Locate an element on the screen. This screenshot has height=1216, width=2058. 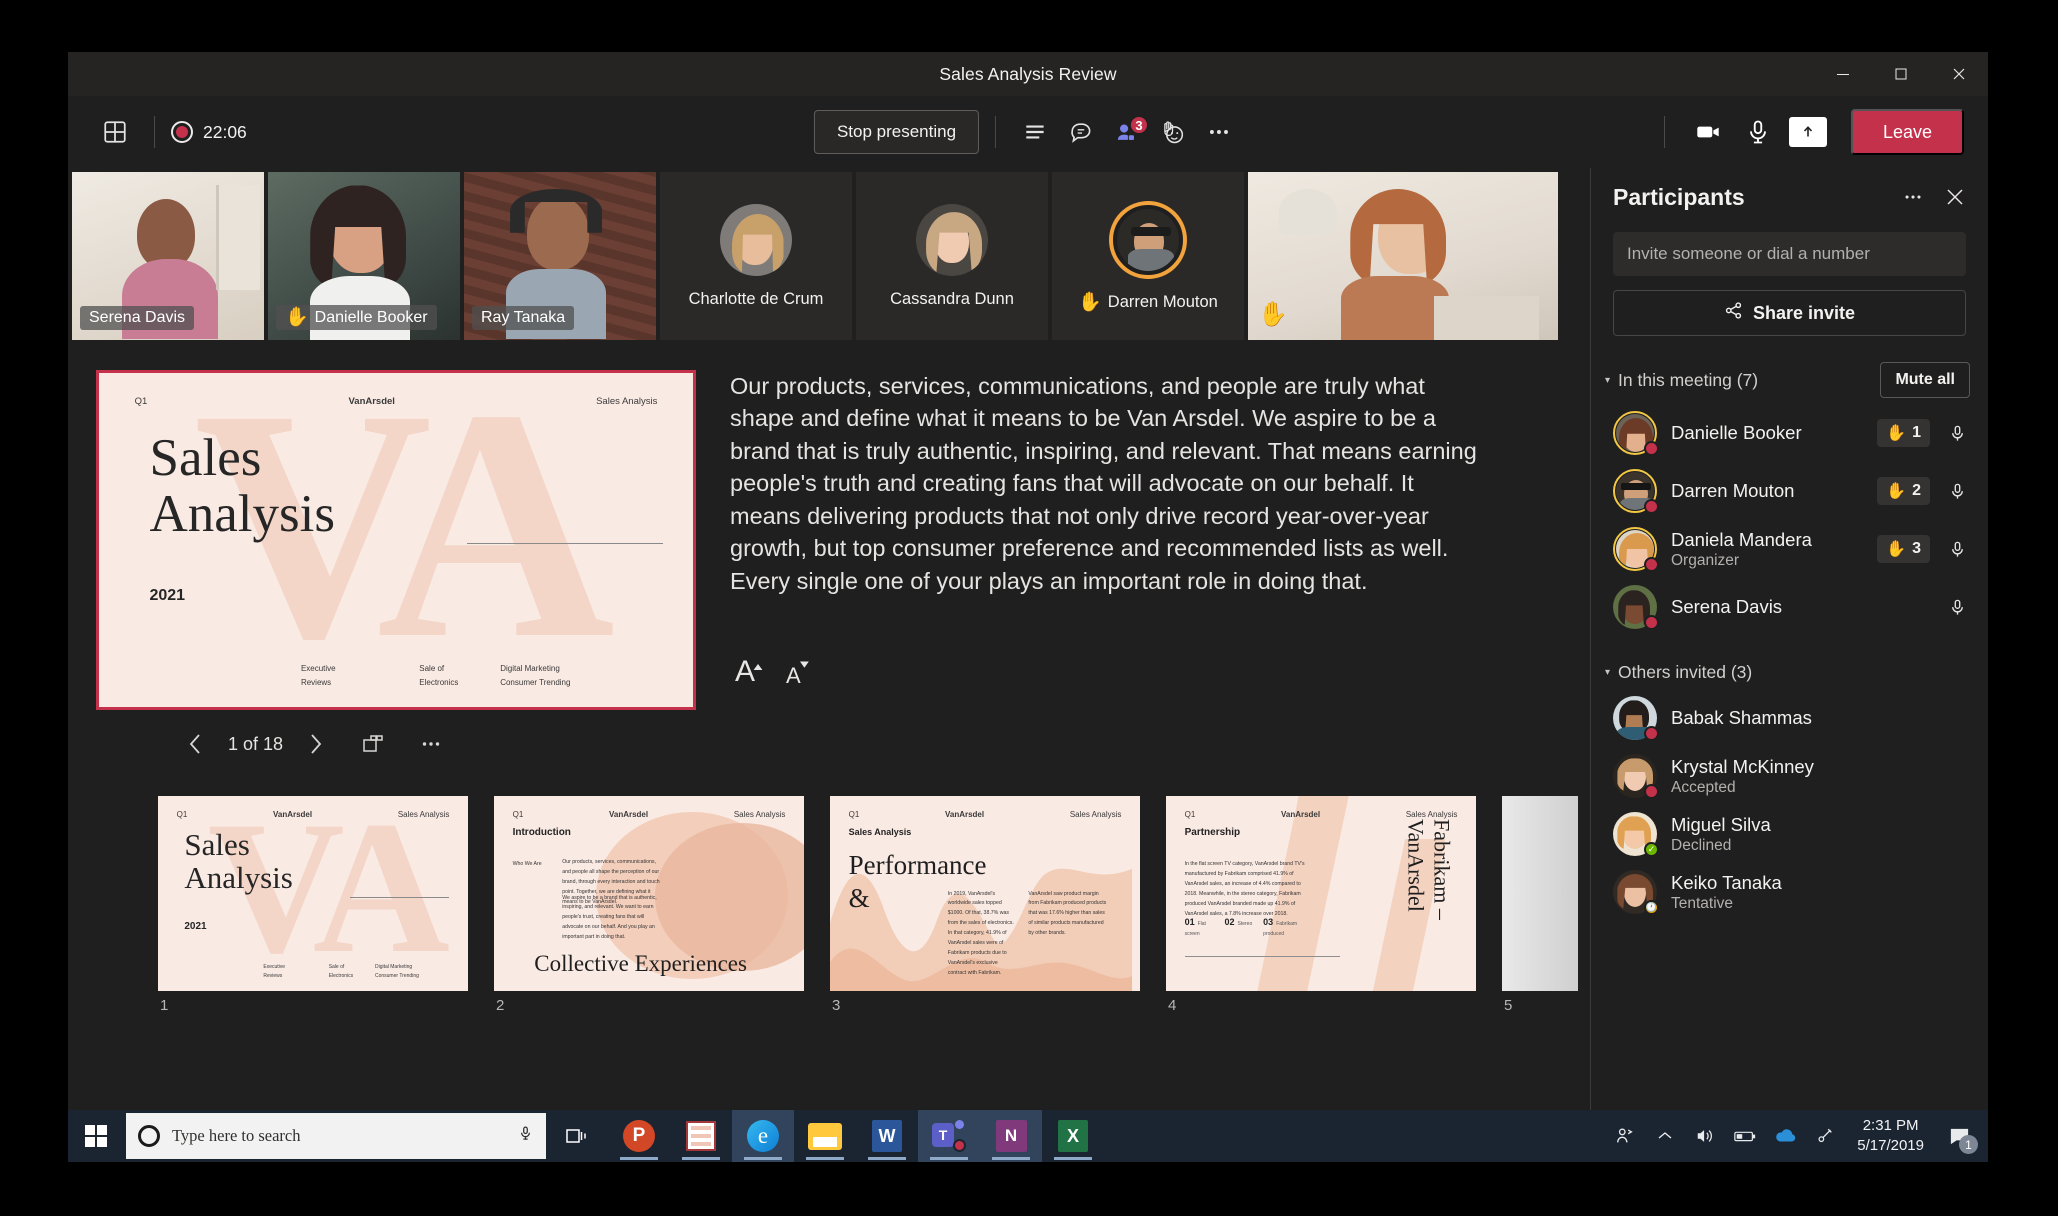
section-header-others-invited: ▾ Others invited (3) is located at coordinates (1789, 662).